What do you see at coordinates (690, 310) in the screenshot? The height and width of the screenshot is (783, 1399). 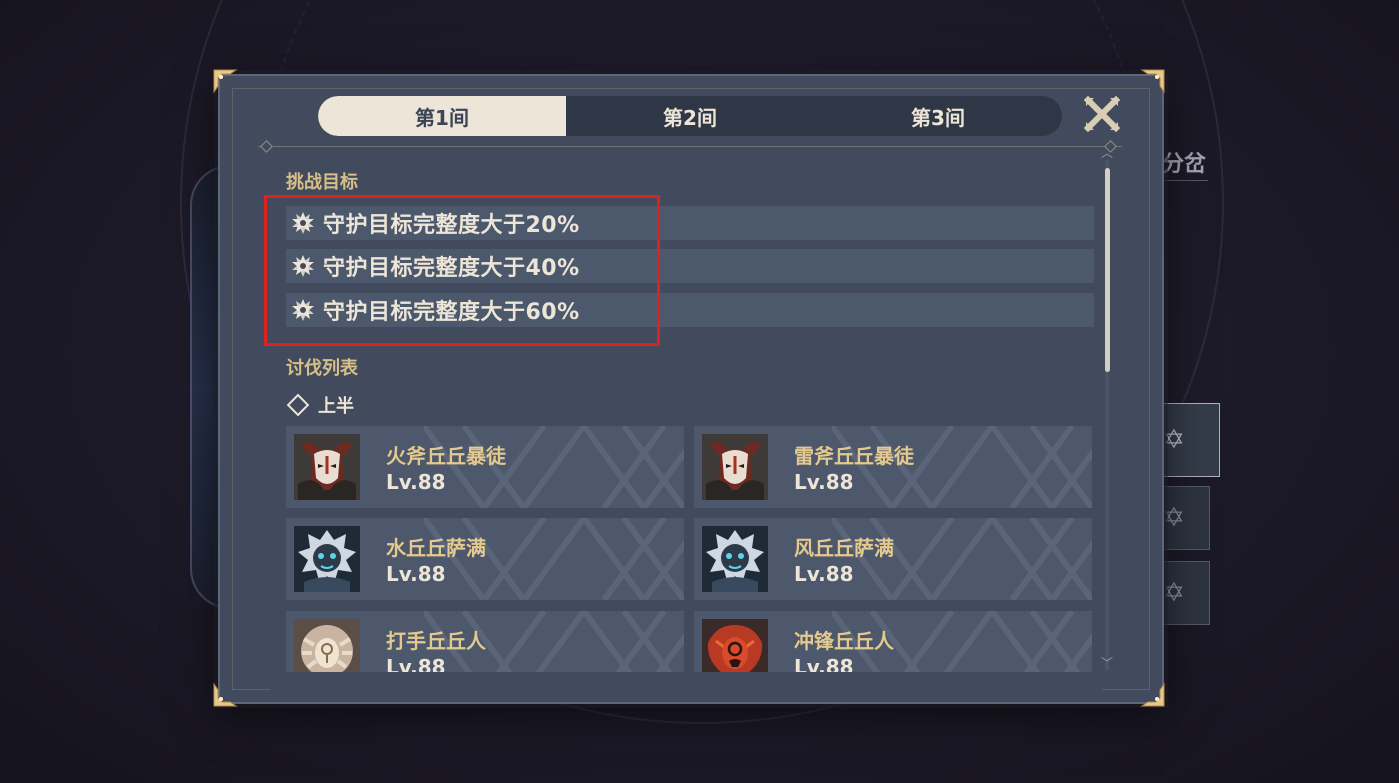 I see `goal-row: 守护目标完整度大于60%` at bounding box center [690, 310].